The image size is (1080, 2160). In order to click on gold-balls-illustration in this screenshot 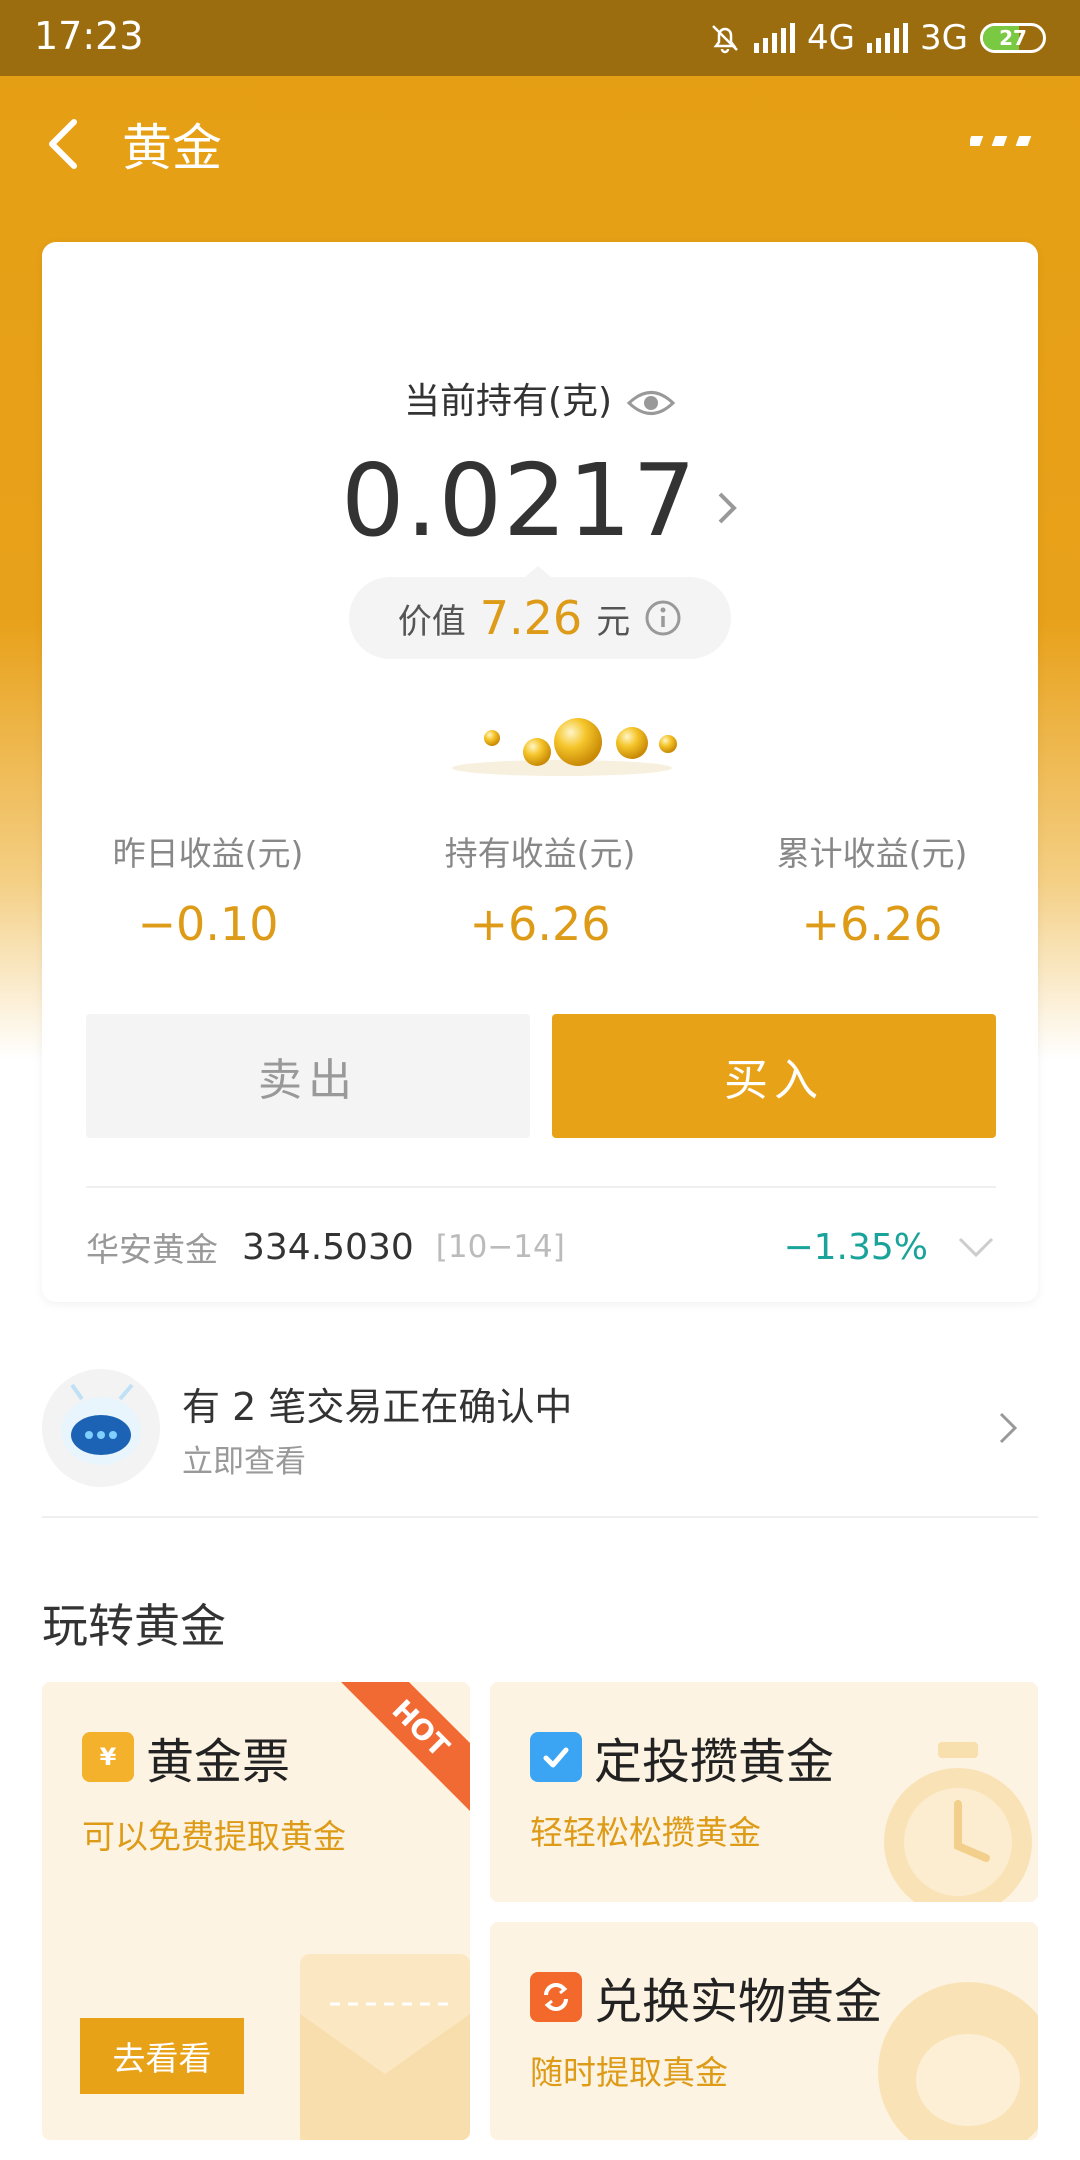, I will do `click(564, 747)`.